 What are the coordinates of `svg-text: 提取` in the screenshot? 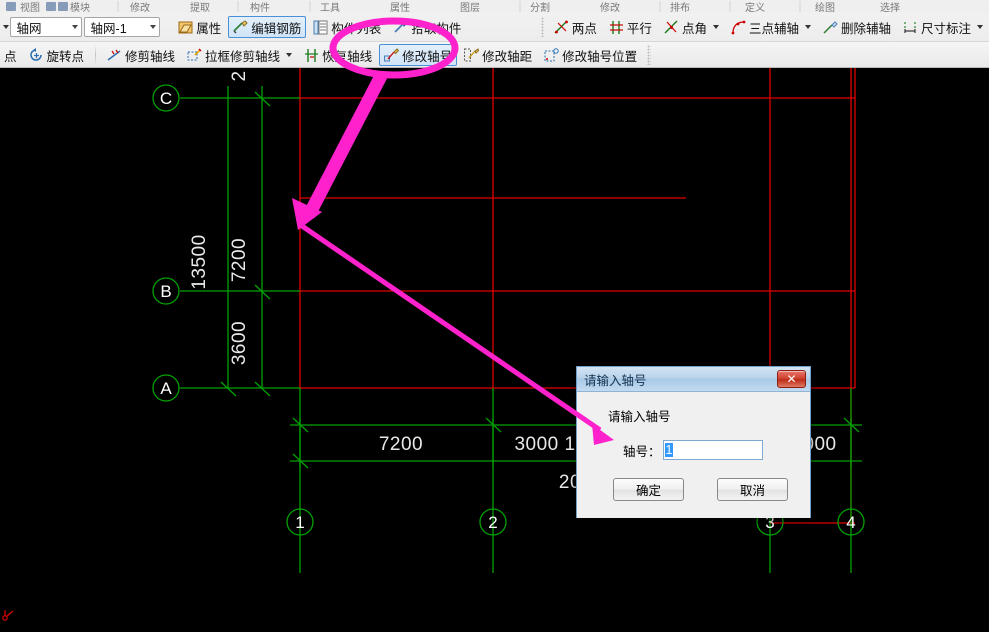 It's located at (200, 7).